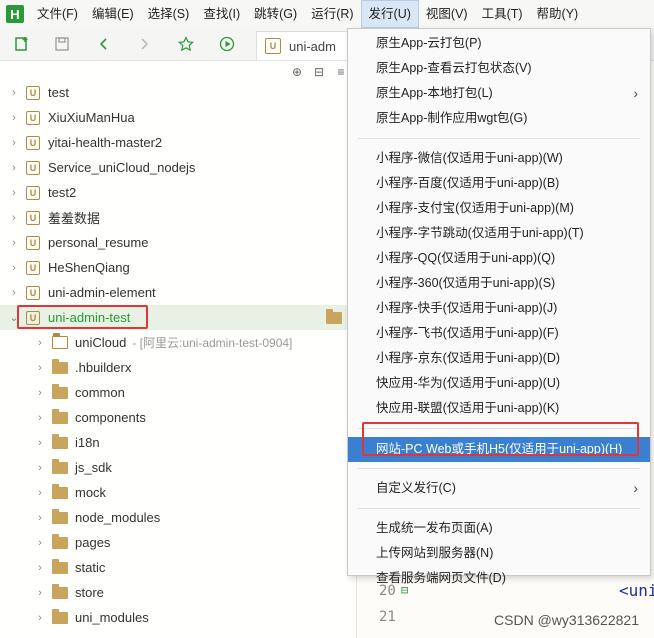 The height and width of the screenshot is (638, 654). Describe the element at coordinates (177, 292) in the screenshot. I see `tree-row: › Uuni-admin-element` at that location.